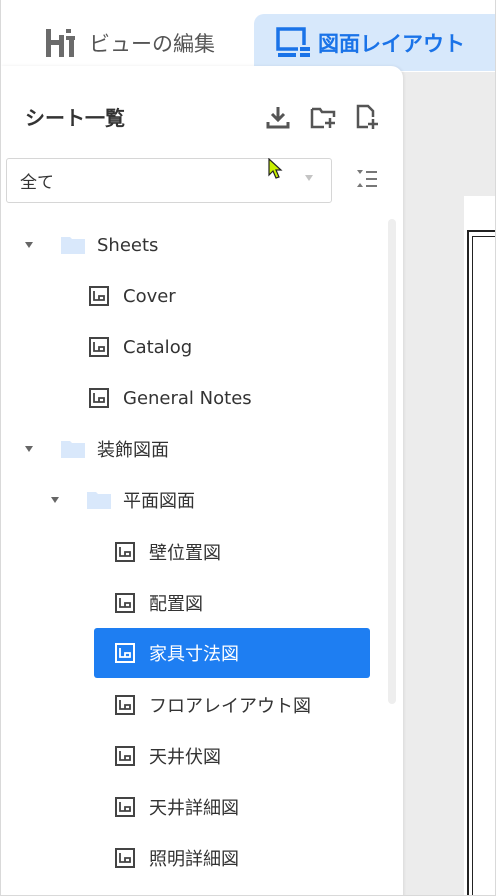 The image size is (496, 896). Describe the element at coordinates (194, 859) in the screenshot. I see `tree-item-label: 照明詳細図` at that location.